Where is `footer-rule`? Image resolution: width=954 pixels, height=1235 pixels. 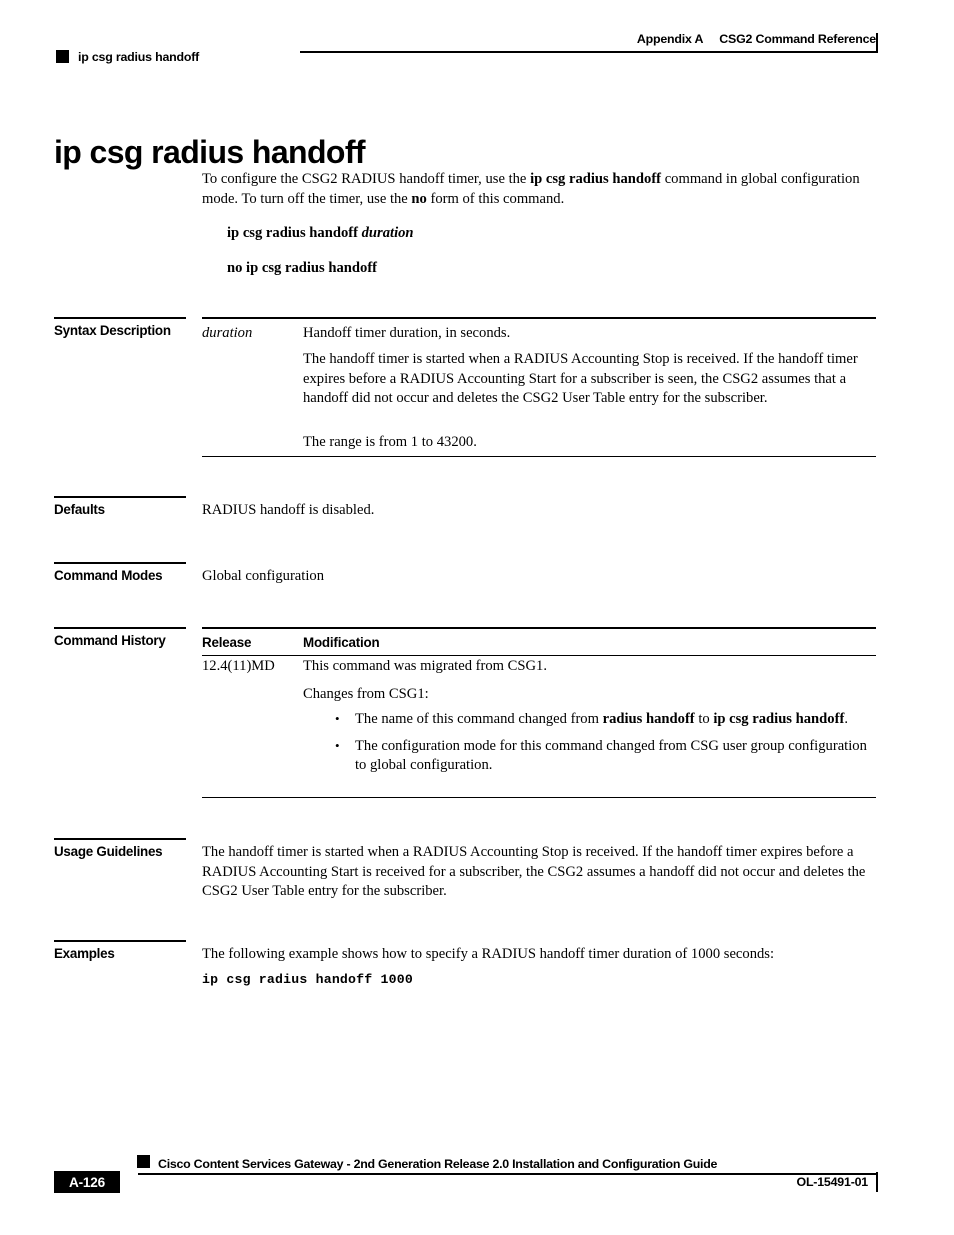
footer-rule is located at coordinates (507, 1174).